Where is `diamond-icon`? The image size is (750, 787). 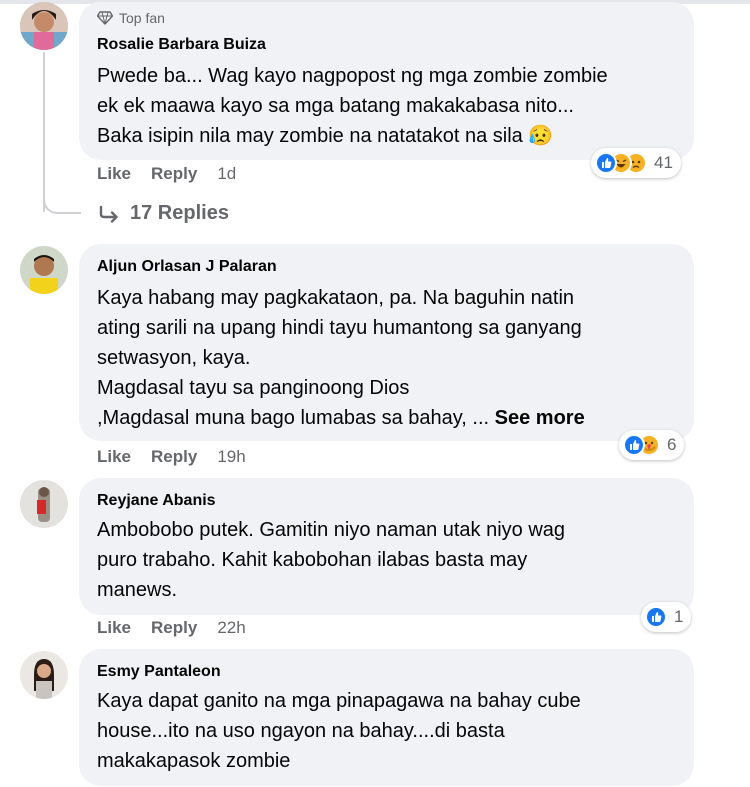
diamond-icon is located at coordinates (105, 18).